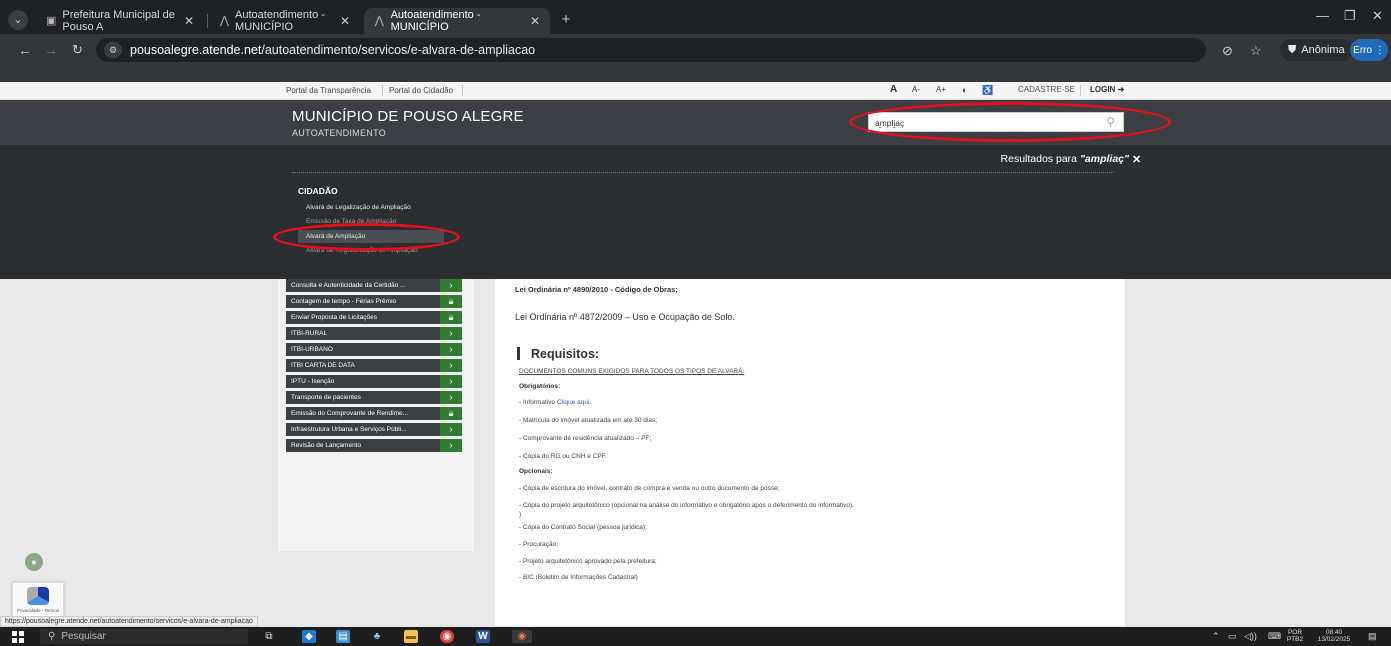 The width and height of the screenshot is (1391, 646). Describe the element at coordinates (447, 636) in the screenshot. I see `chrome-icon: ◉` at that location.